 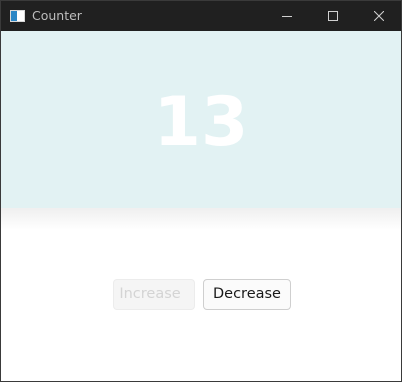 I want to click on decrease-button: Decrease, so click(x=247, y=294).